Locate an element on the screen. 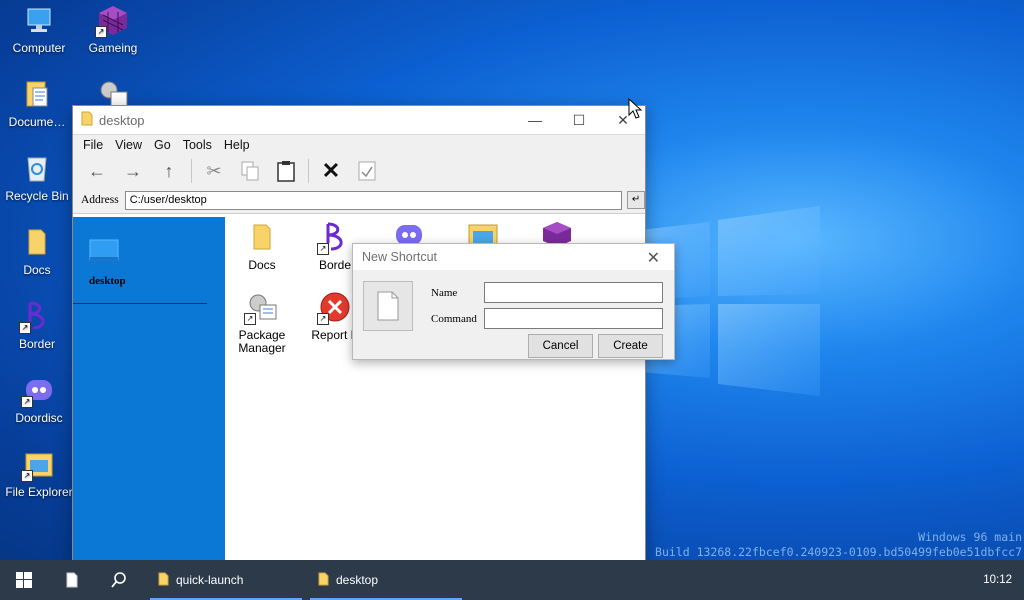 This screenshot has height=600, width=1024. desktop-icon-file-explorer: ↗ File Explorer is located at coordinates (39, 473).